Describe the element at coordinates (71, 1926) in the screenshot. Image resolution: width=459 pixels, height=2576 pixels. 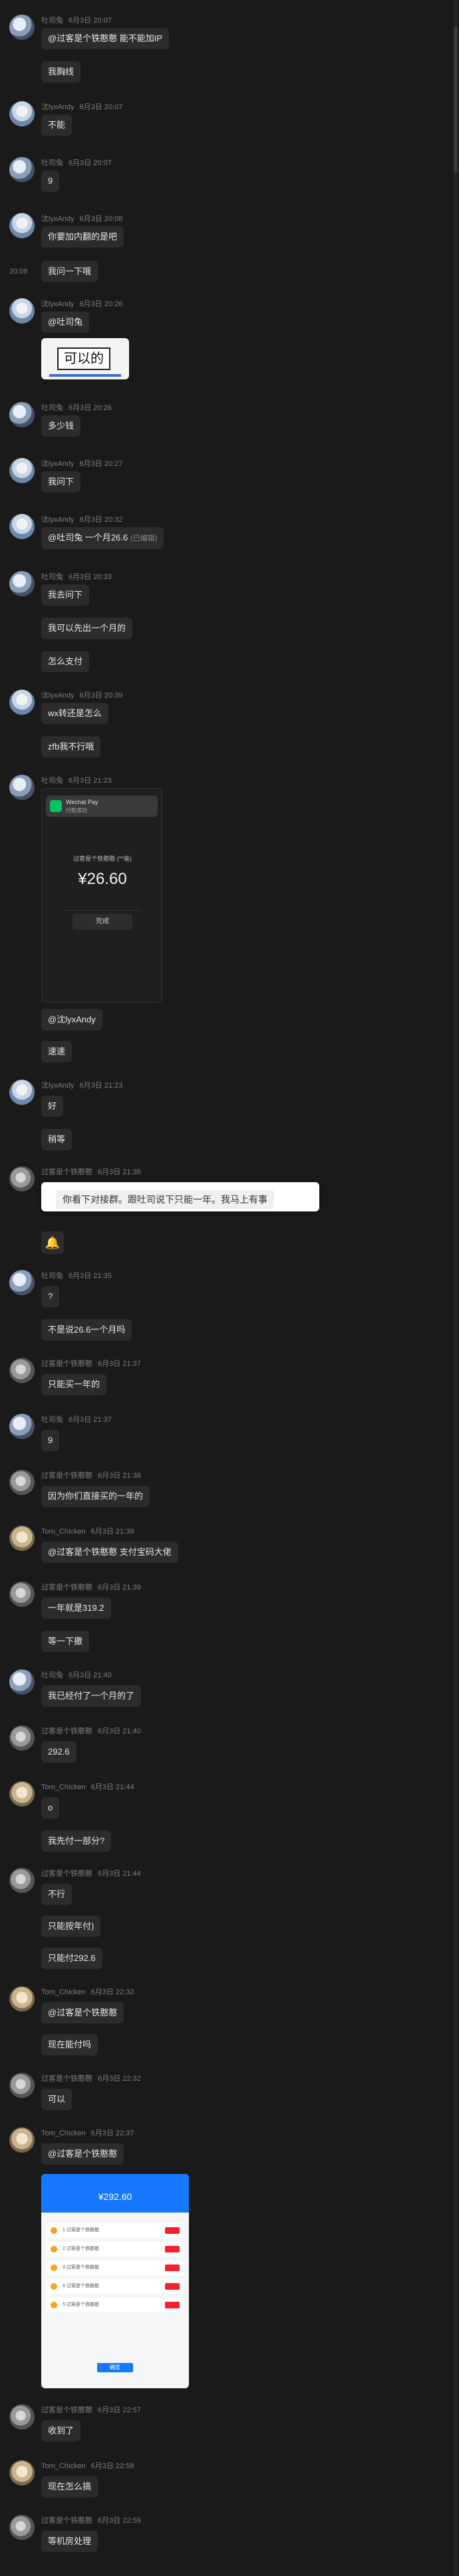
I see `message-bubble: 只能按年付)` at that location.